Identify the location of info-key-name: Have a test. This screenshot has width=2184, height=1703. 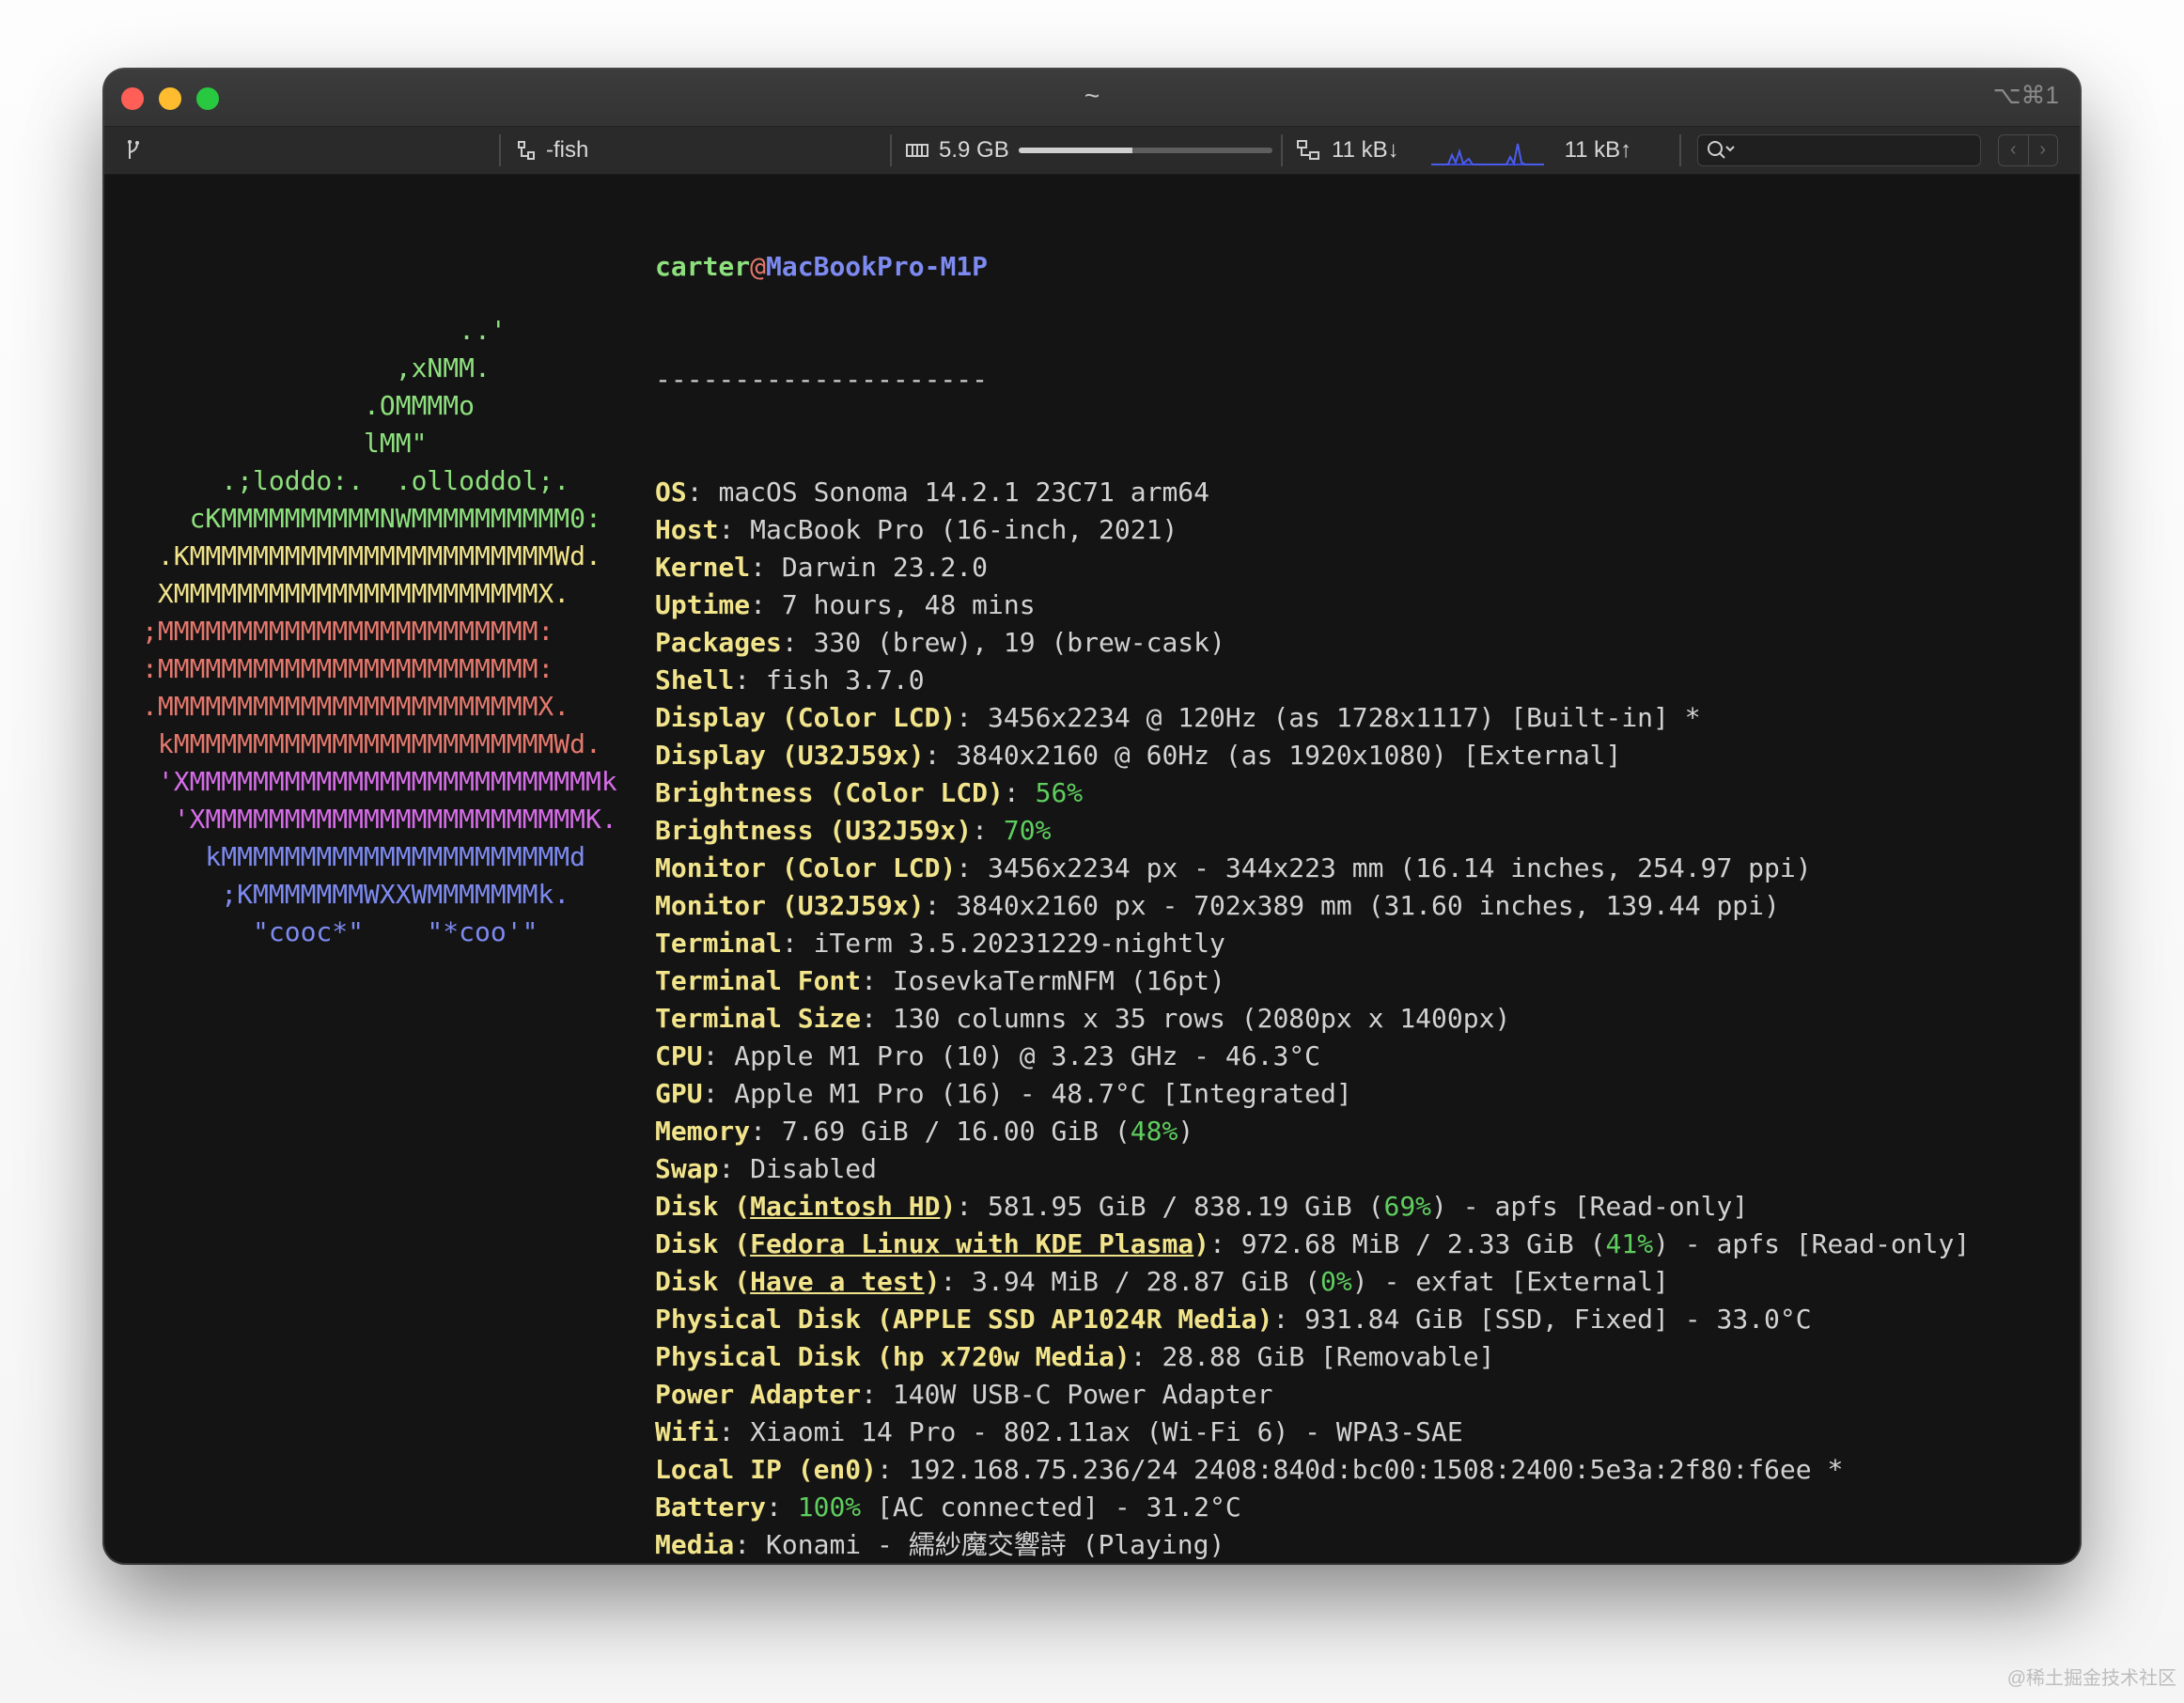
(837, 1281).